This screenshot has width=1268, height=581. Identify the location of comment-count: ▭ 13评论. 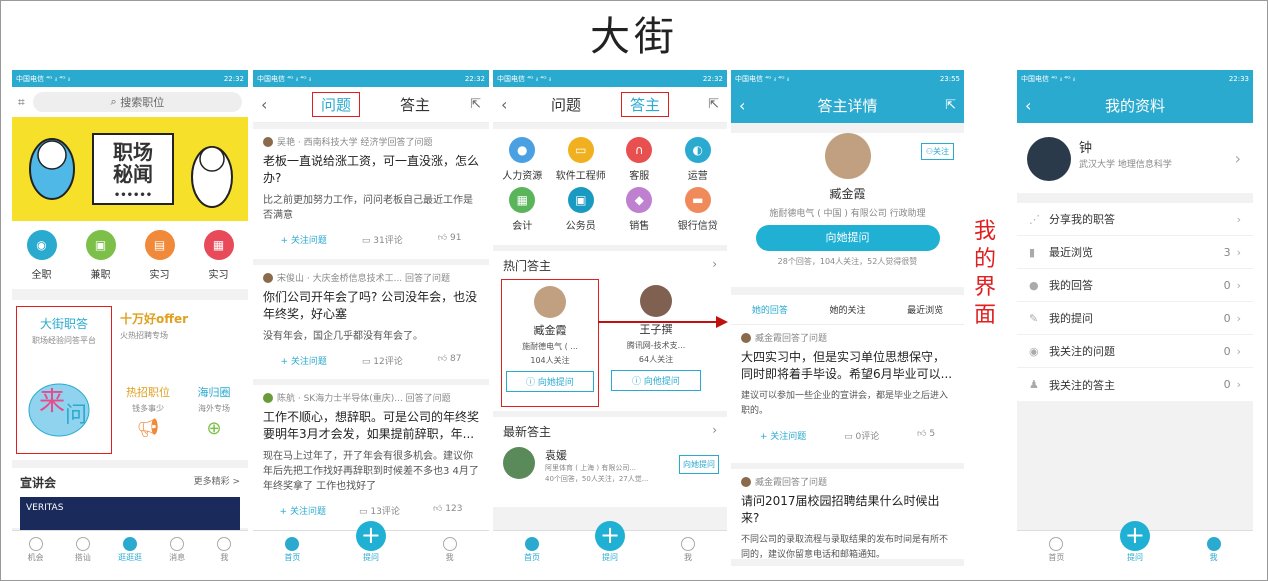
(379, 510).